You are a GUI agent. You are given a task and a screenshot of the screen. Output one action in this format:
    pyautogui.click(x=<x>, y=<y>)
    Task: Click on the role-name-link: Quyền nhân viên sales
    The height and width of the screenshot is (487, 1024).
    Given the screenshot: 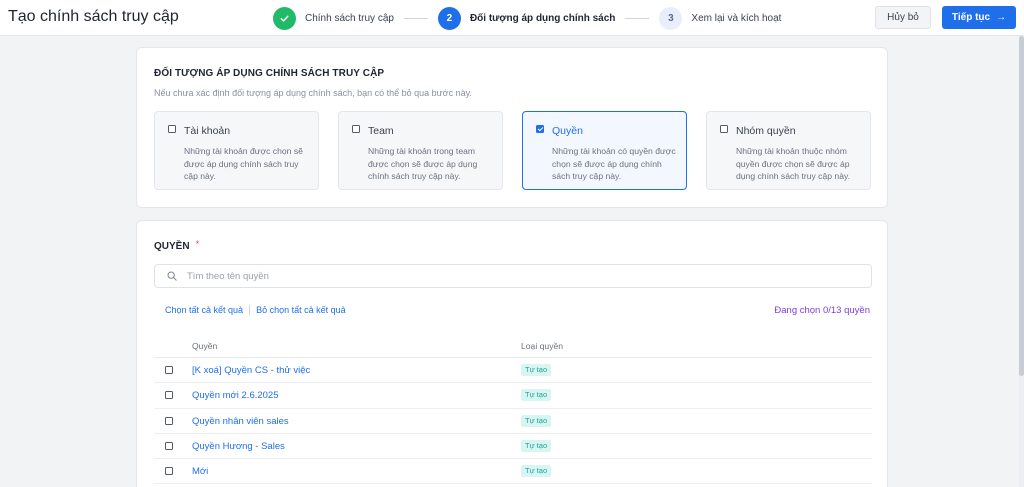 What is the action you would take?
    pyautogui.click(x=240, y=421)
    